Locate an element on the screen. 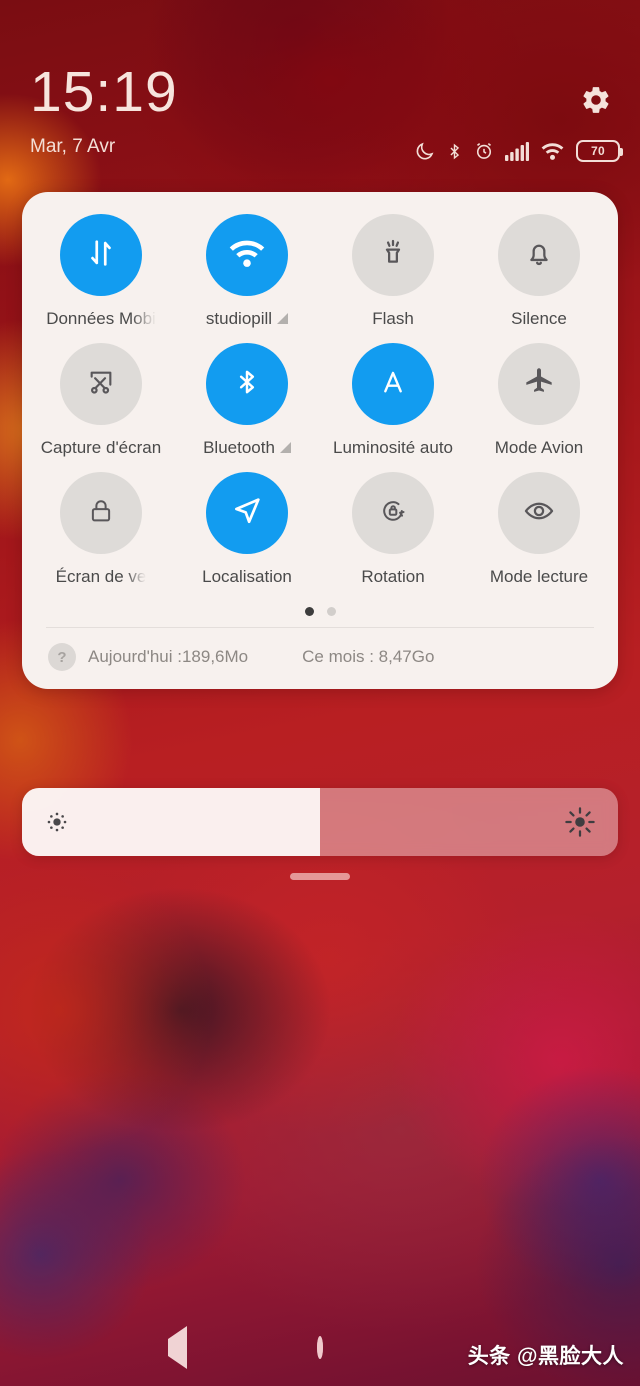  gear-icon is located at coordinates (596, 102).